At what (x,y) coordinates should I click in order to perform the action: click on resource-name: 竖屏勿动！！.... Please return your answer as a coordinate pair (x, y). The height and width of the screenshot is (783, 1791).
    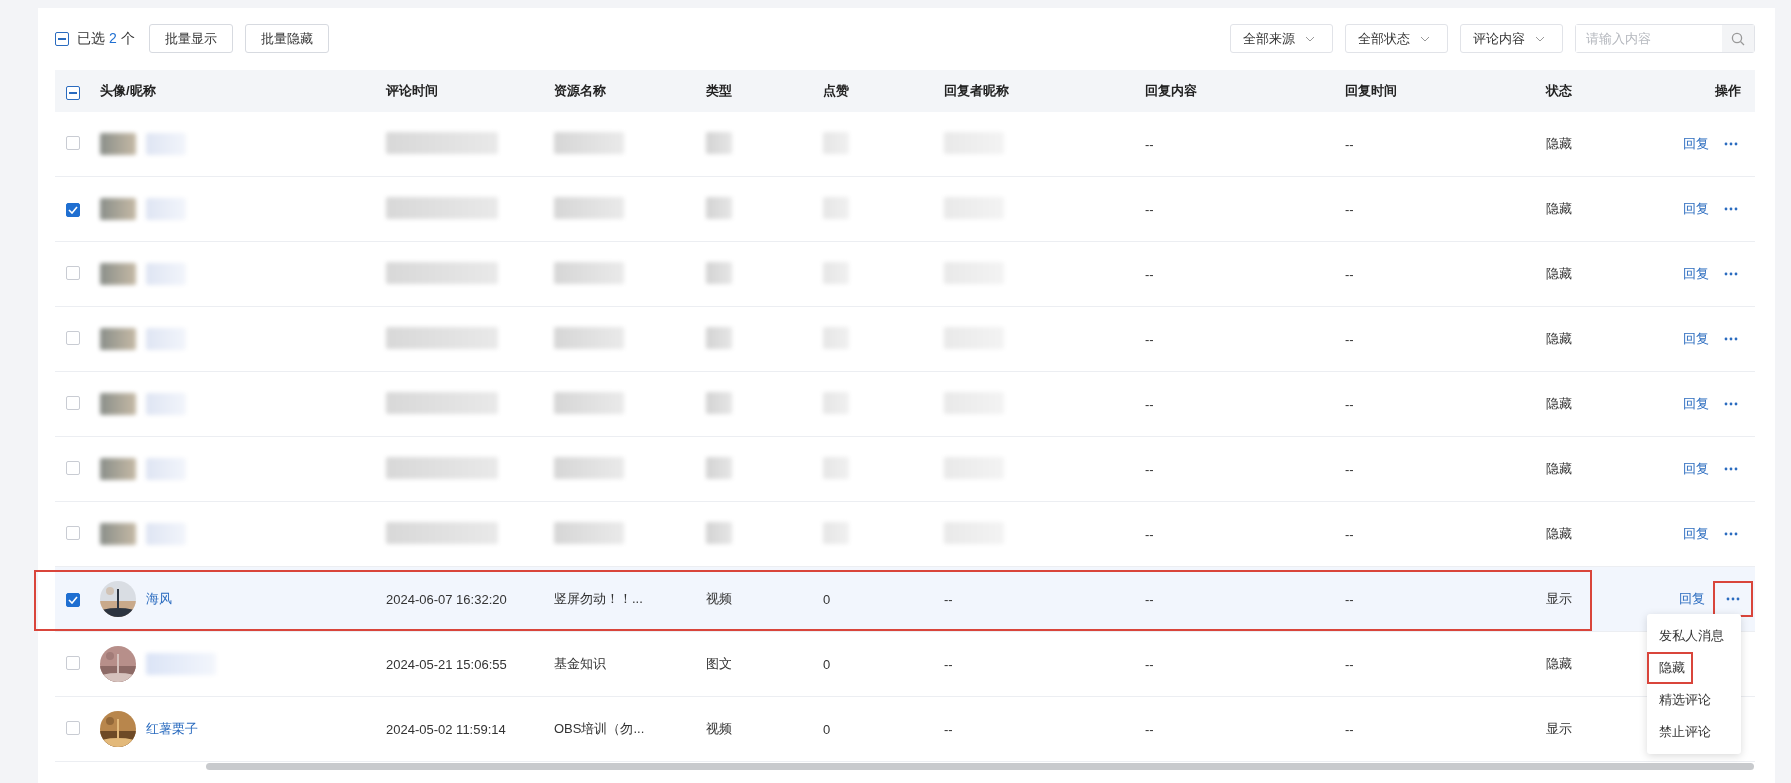
    Looking at the image, I should click on (598, 599).